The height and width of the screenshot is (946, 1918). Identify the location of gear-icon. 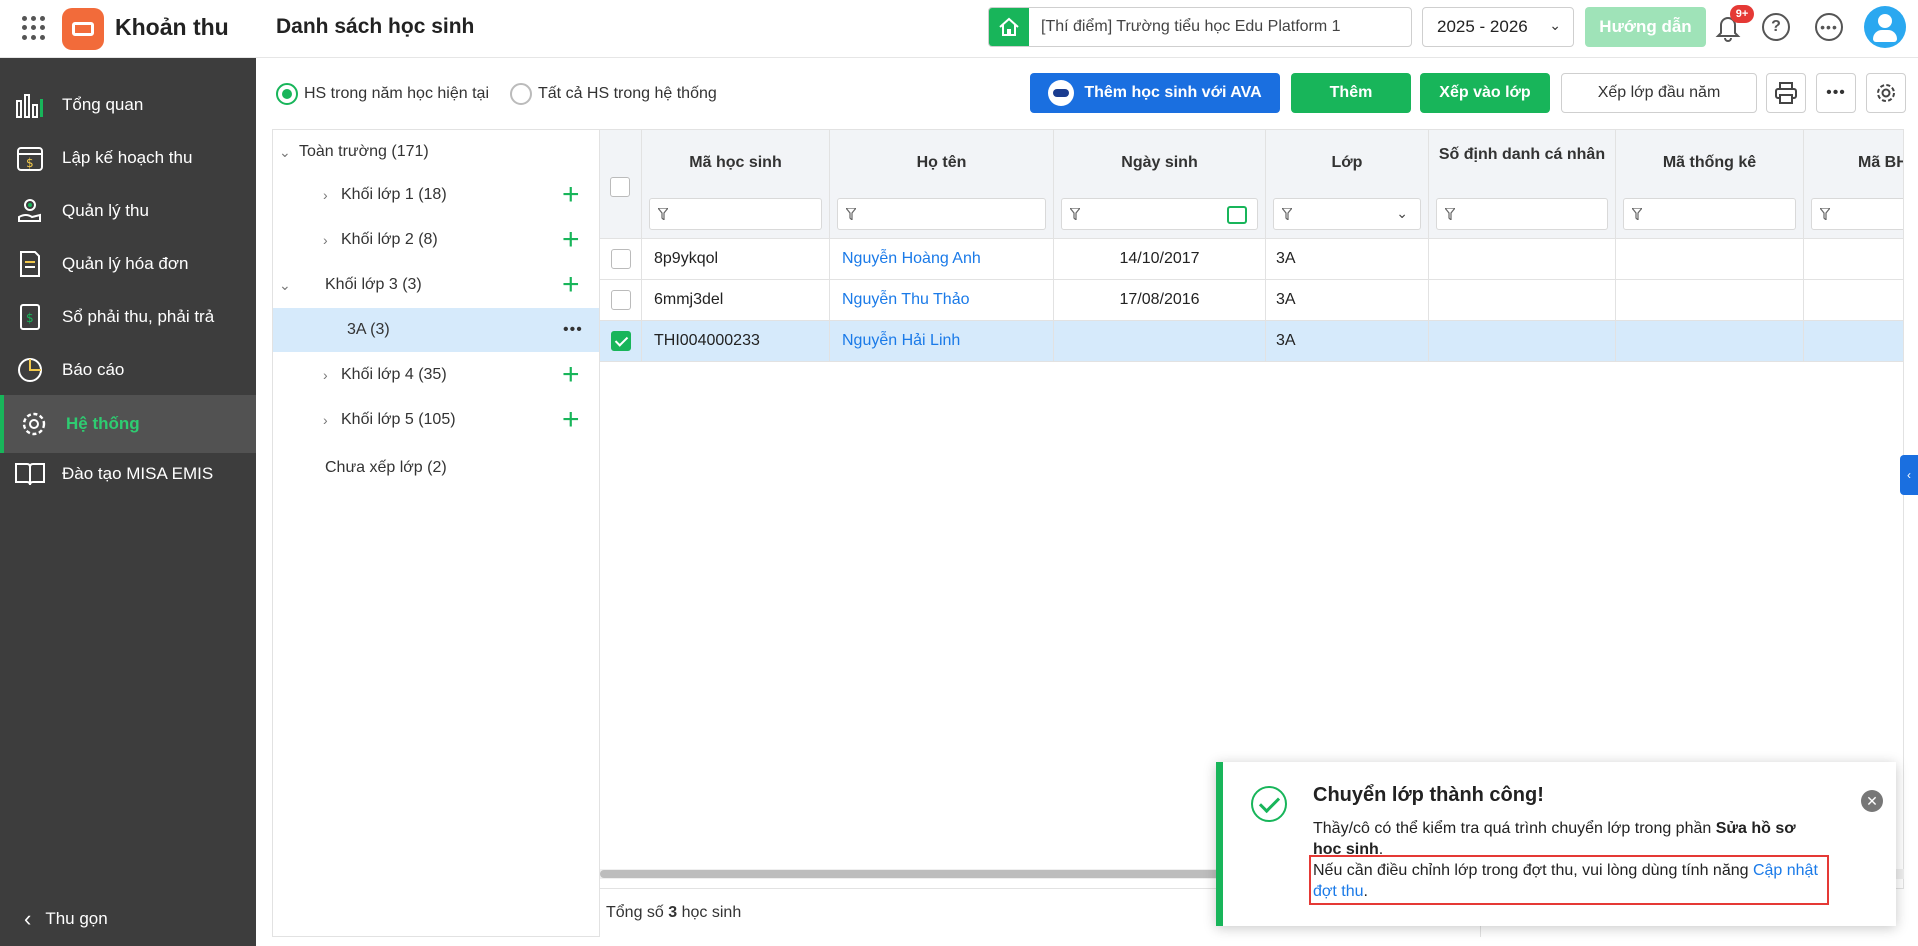
(34, 424).